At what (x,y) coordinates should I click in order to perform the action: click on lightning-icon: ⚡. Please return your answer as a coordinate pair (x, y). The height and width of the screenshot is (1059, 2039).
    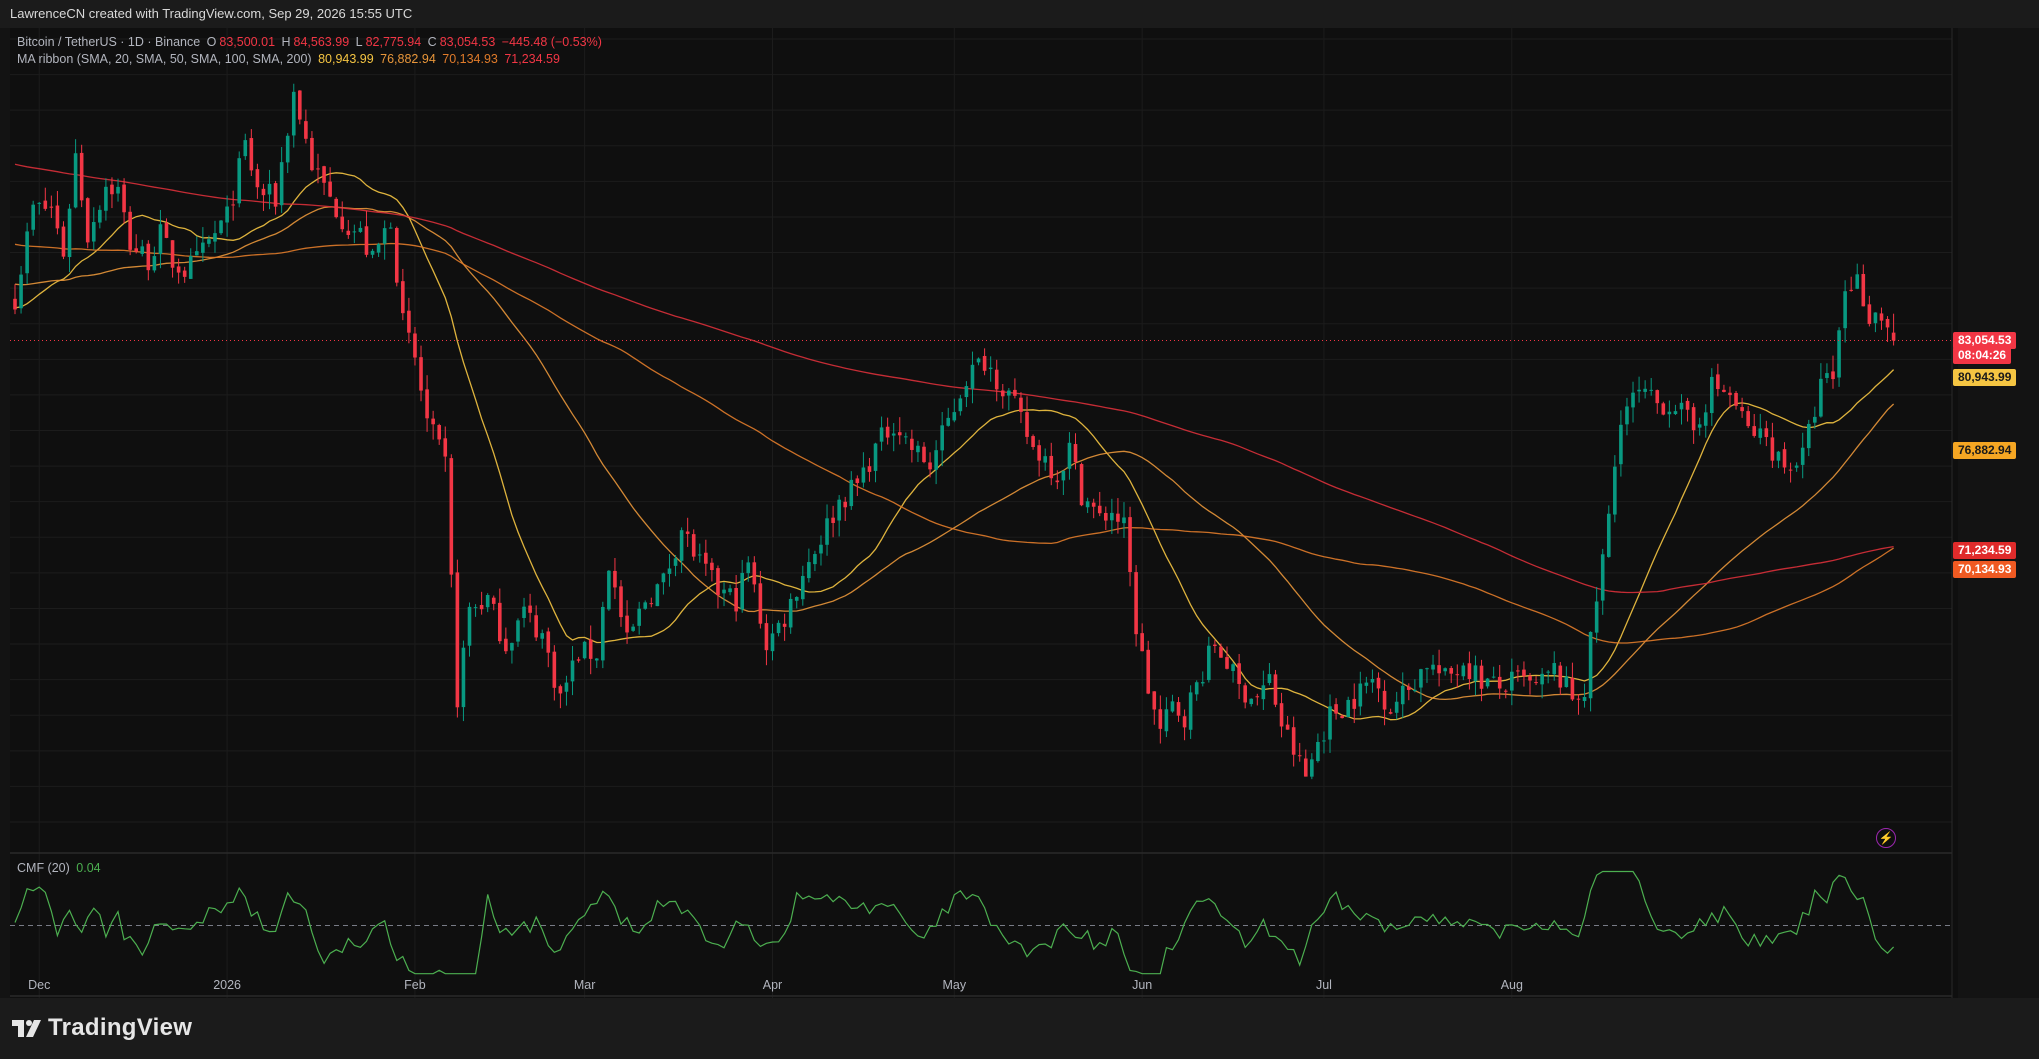
    Looking at the image, I should click on (1886, 838).